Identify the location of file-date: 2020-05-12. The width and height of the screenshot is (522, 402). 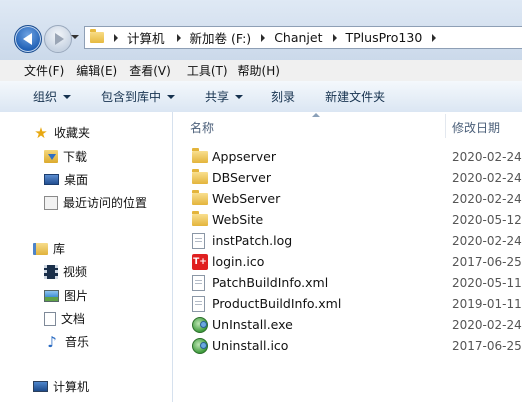
(487, 219).